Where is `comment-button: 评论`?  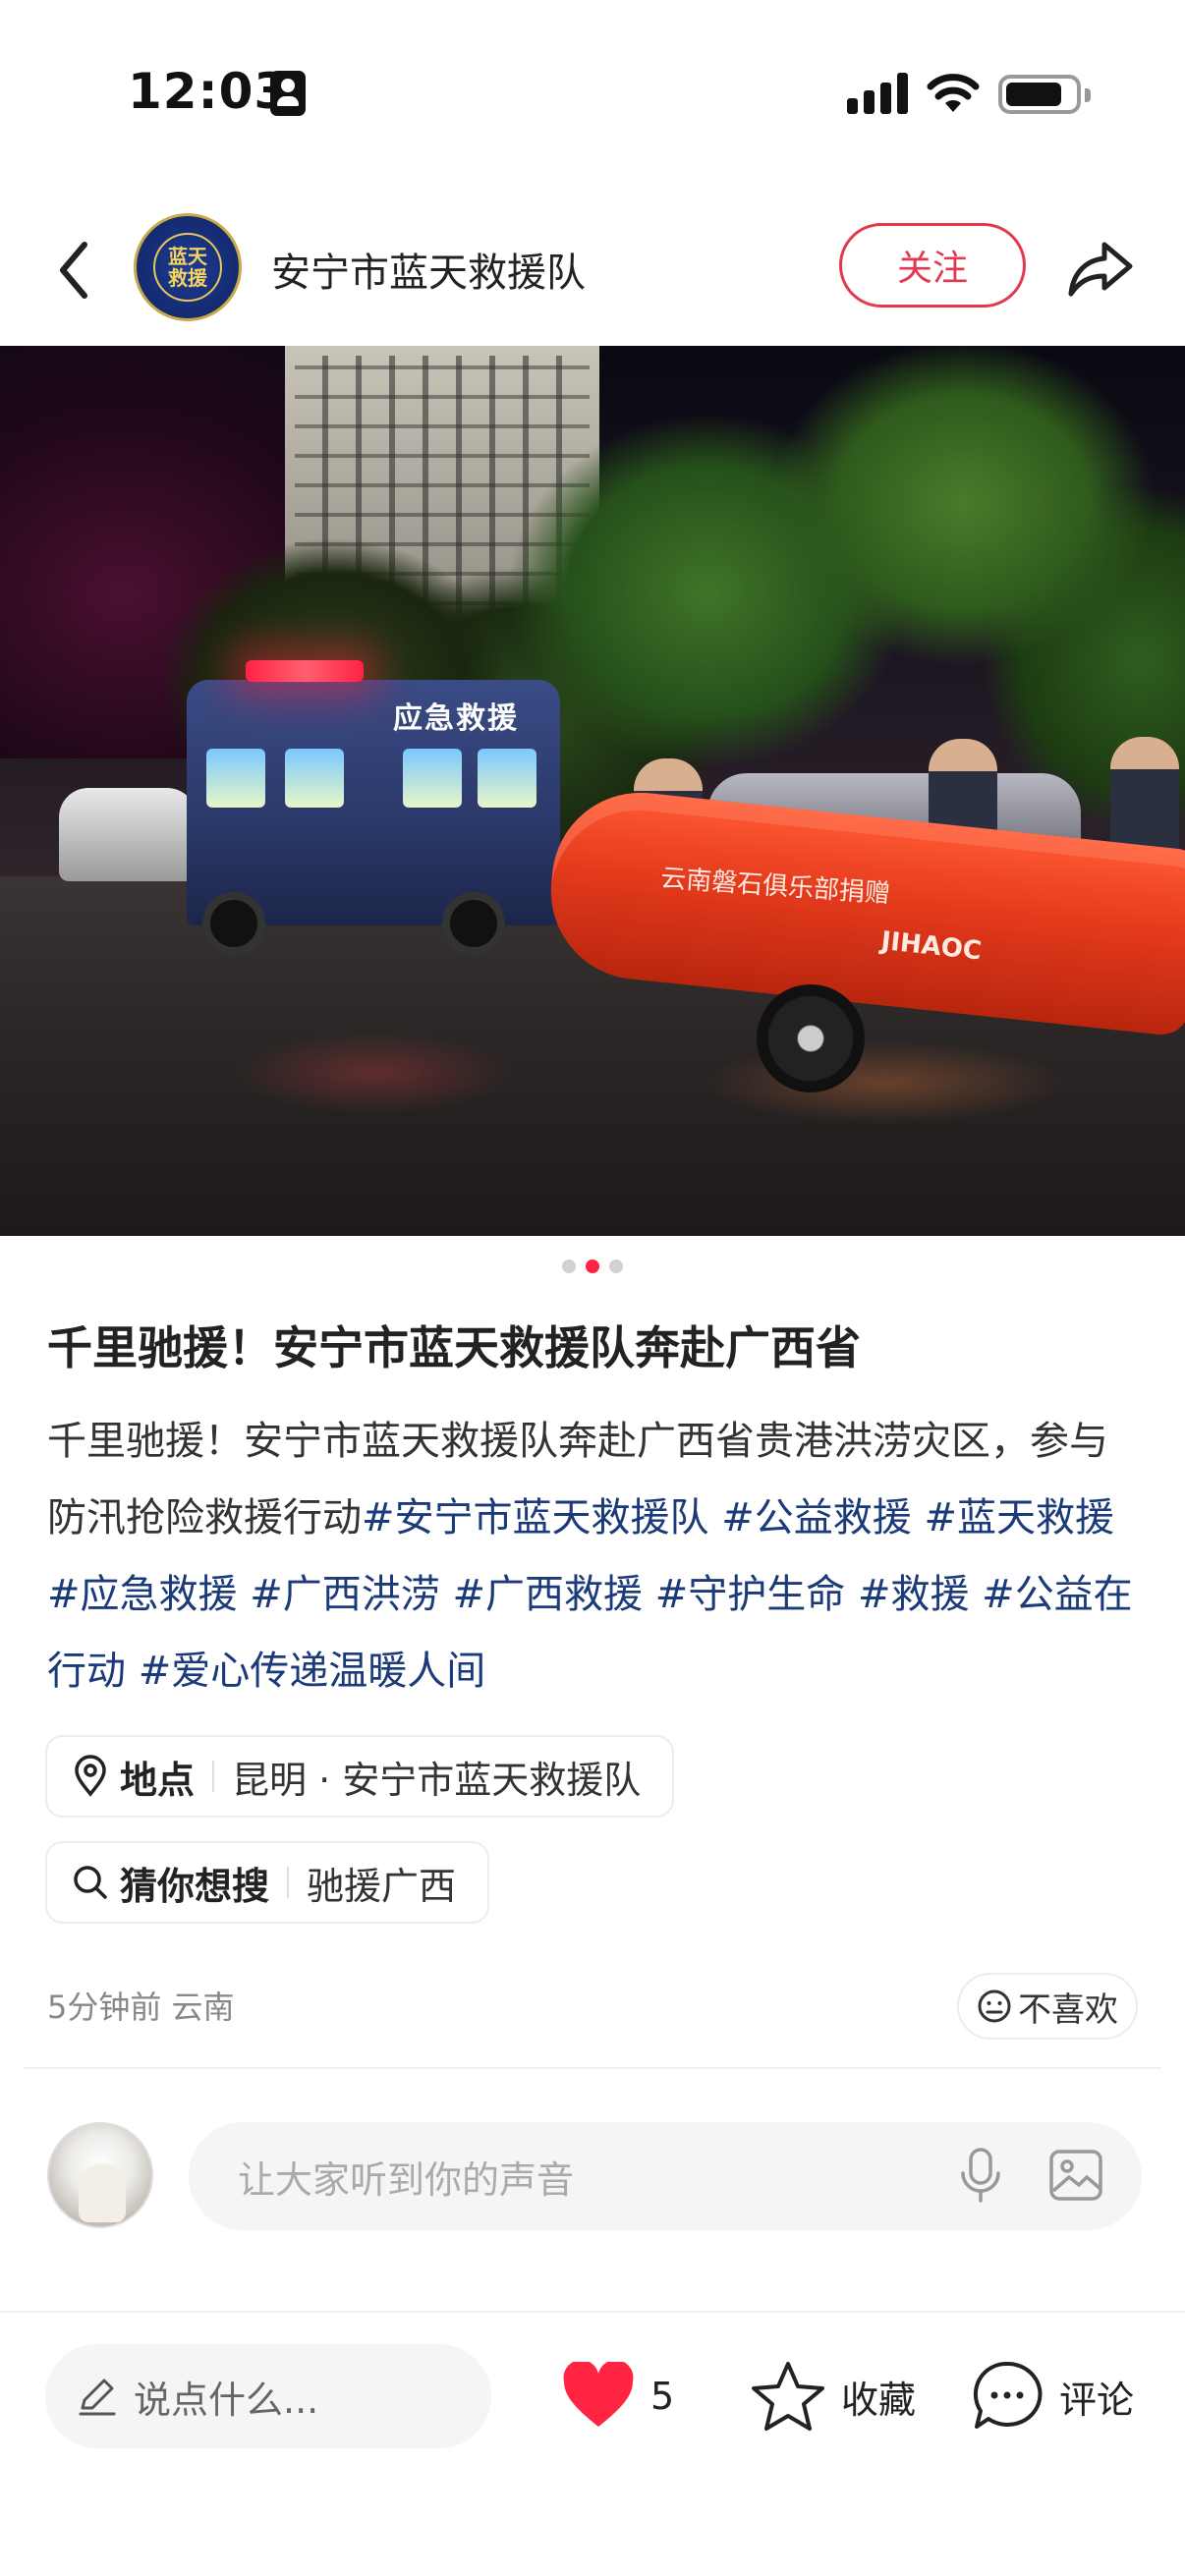
comment-button: 评论 is located at coordinates (1052, 2396).